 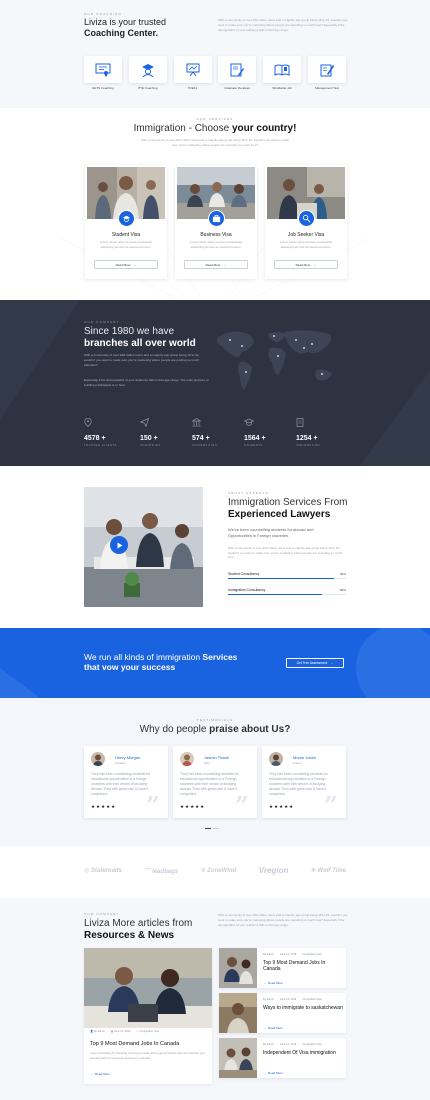 What do you see at coordinates (303, 1053) in the screenshot?
I see `article-title: Independent Of Visa immigration` at bounding box center [303, 1053].